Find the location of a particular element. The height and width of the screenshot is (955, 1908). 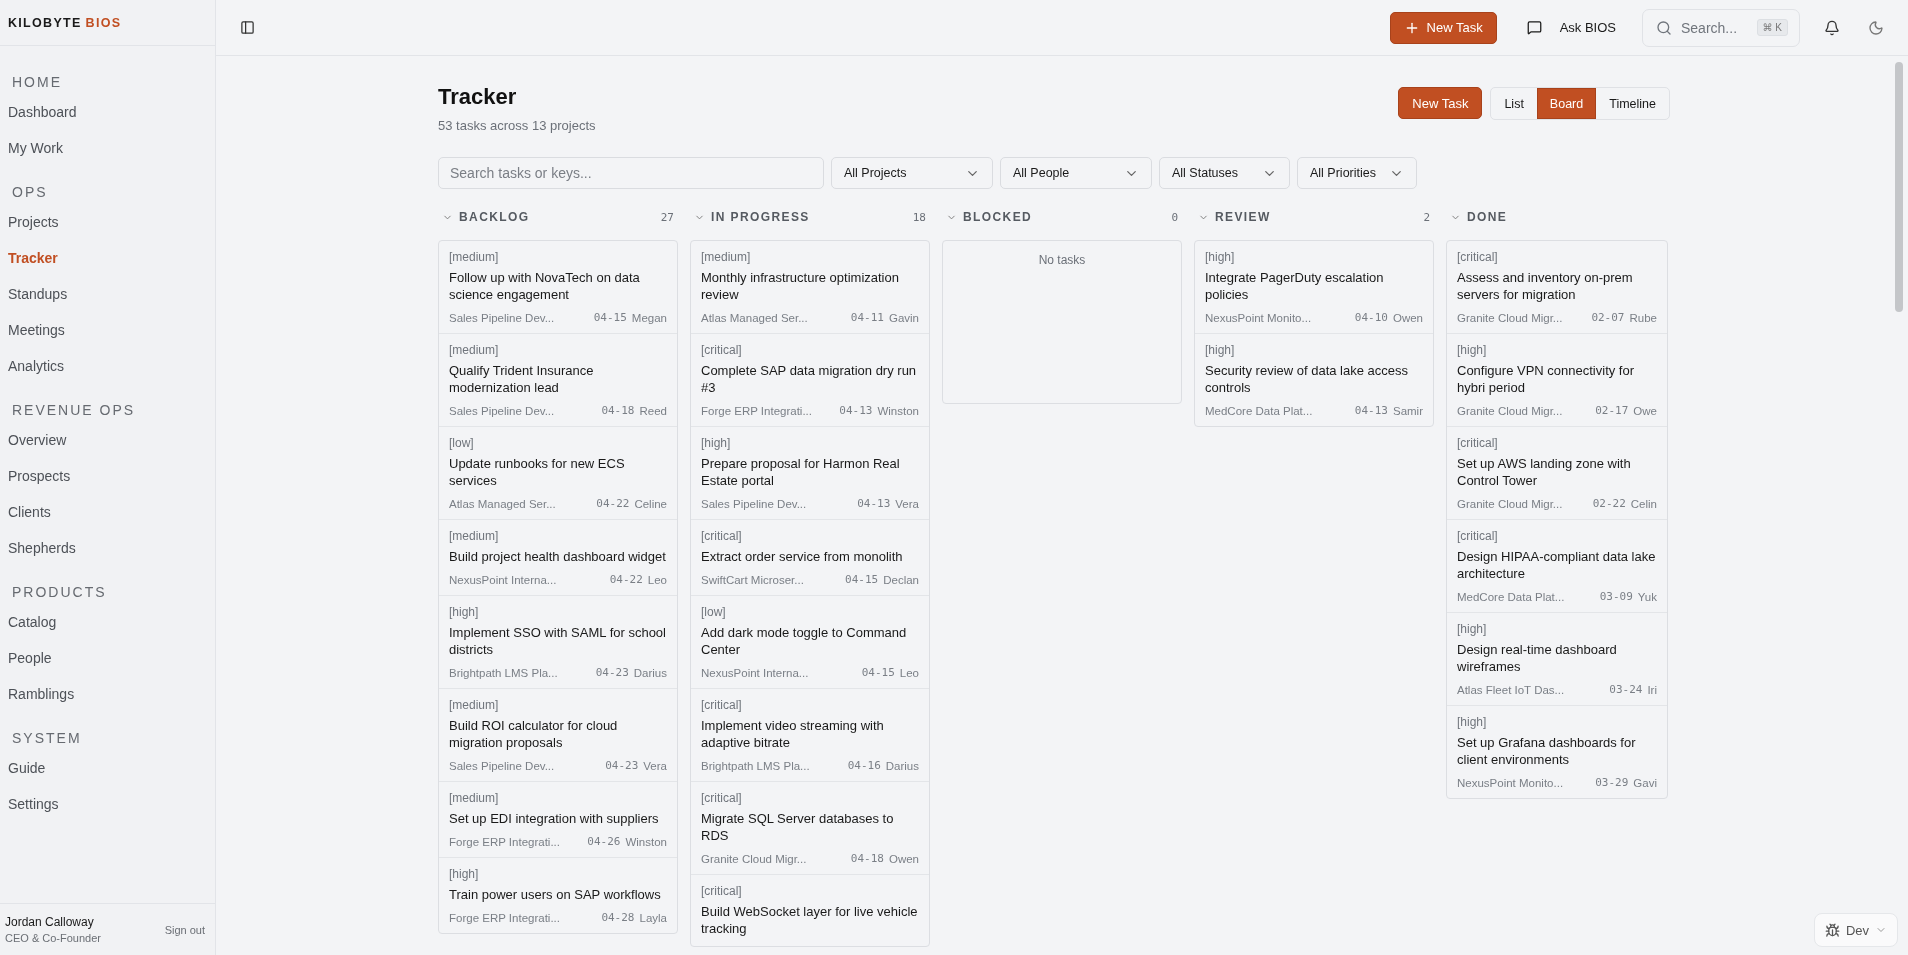

task-card: [critical] Build WebSocket layer for live vehicle tracking is located at coordinates (810, 910).